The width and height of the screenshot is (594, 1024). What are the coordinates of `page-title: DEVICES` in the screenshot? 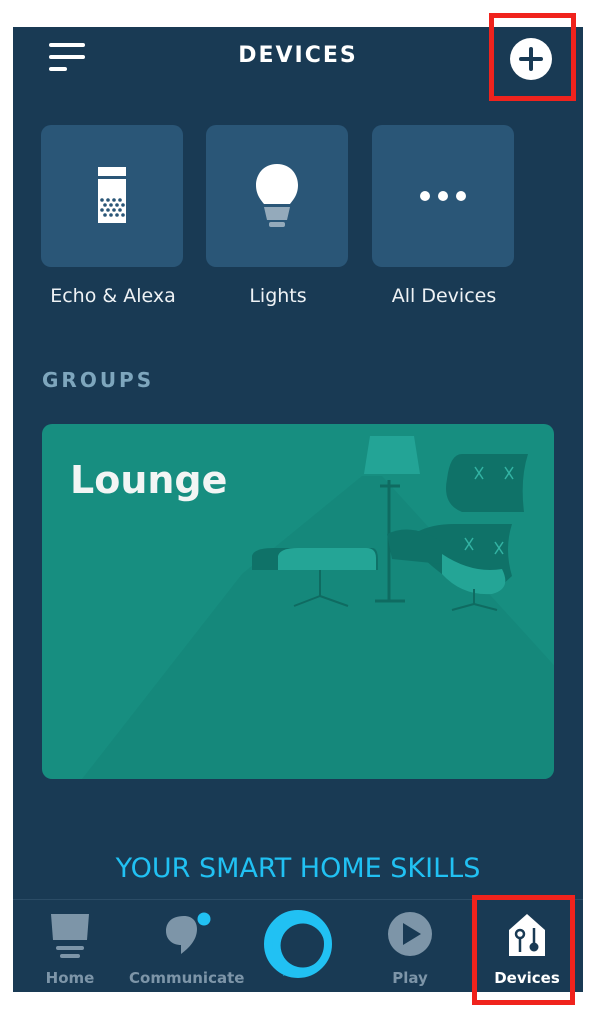 It's located at (298, 55).